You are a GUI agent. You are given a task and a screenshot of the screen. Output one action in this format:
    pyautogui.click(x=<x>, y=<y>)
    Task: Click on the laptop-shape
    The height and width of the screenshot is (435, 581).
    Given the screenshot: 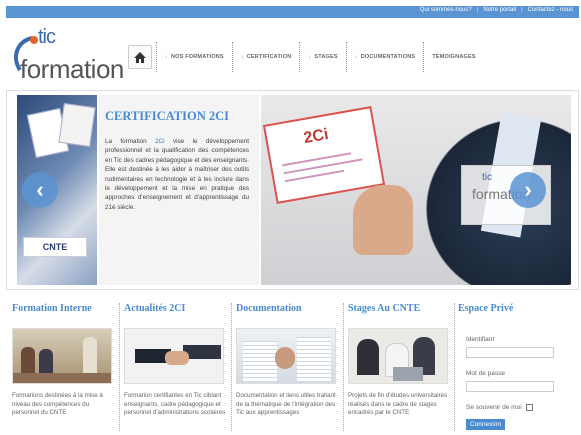 What is the action you would take?
    pyautogui.click(x=408, y=374)
    